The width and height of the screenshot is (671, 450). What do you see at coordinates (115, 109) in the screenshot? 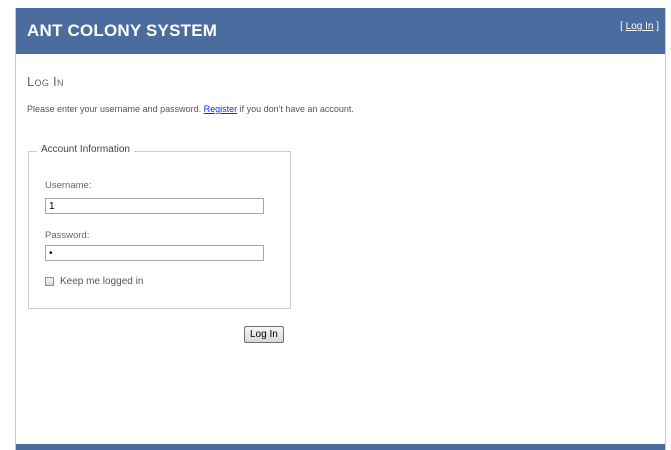
I see `intro-text-before: Please enter your username and password.` at bounding box center [115, 109].